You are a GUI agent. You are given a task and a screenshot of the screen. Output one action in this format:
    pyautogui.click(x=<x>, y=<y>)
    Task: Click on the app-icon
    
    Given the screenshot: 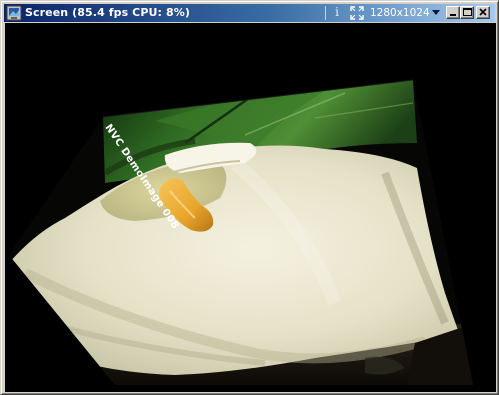 What is the action you would take?
    pyautogui.click(x=14, y=13)
    